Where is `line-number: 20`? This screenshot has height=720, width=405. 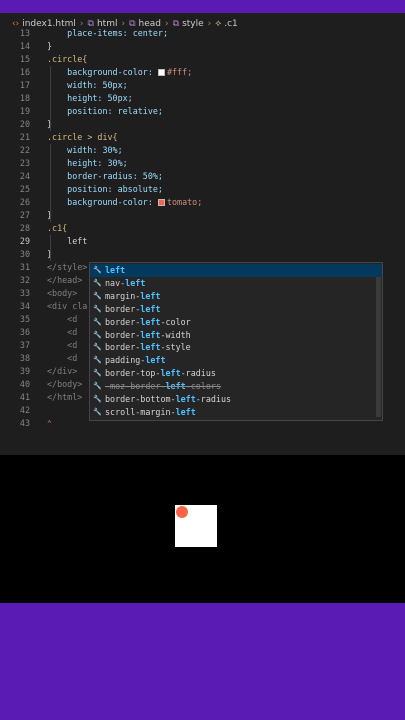
line-number: 20 is located at coordinates (24, 124).